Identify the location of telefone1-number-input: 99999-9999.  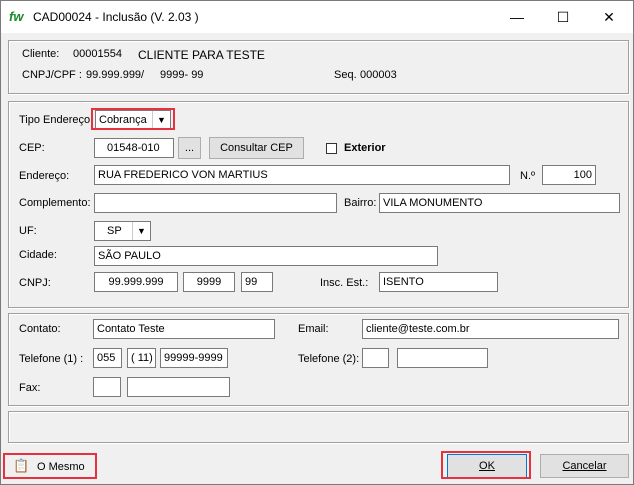
(194, 358).